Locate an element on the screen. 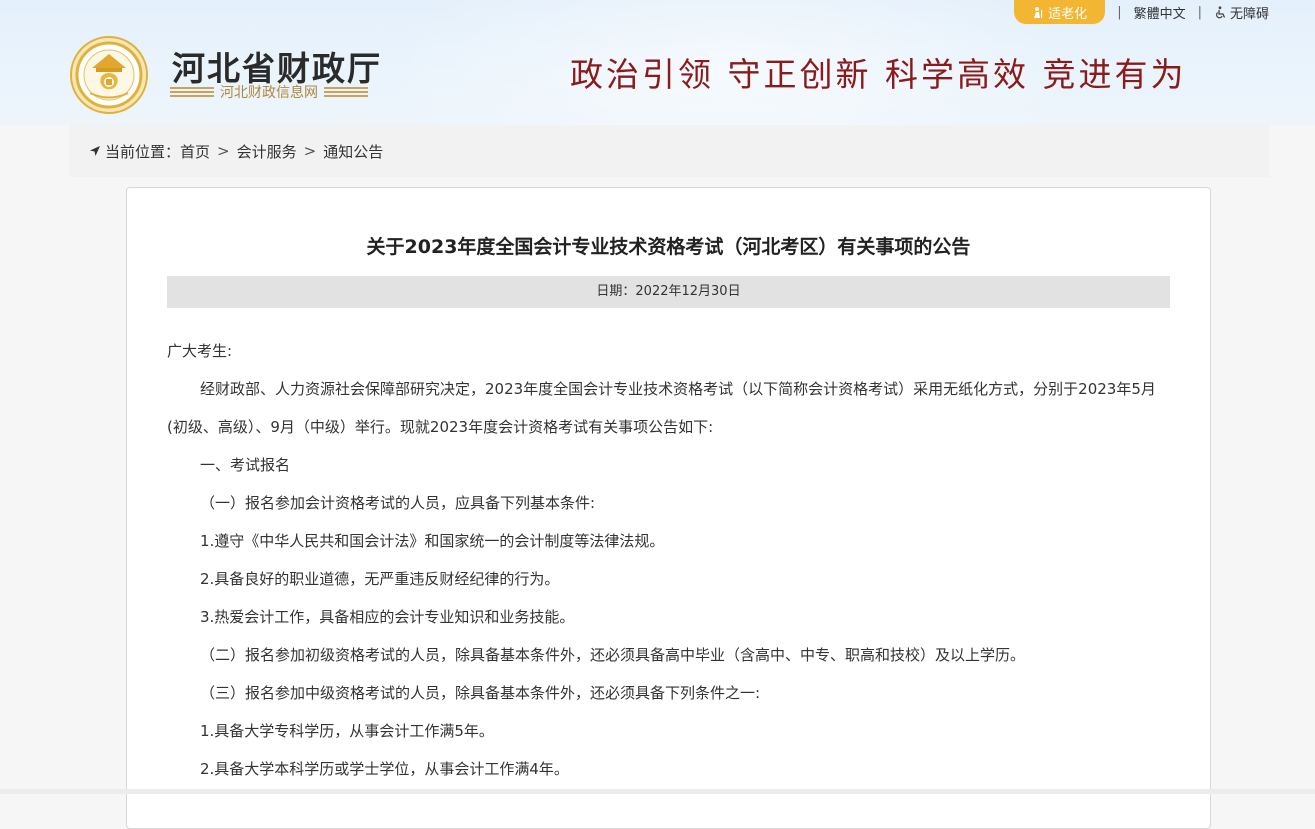 The width and height of the screenshot is (1315, 829). elder-mode-label: 适老化 is located at coordinates (1068, 14).